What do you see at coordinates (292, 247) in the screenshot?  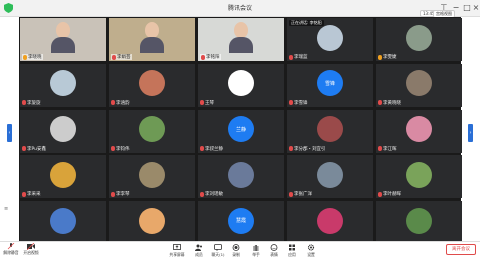 I see `apps-icon` at bounding box center [292, 247].